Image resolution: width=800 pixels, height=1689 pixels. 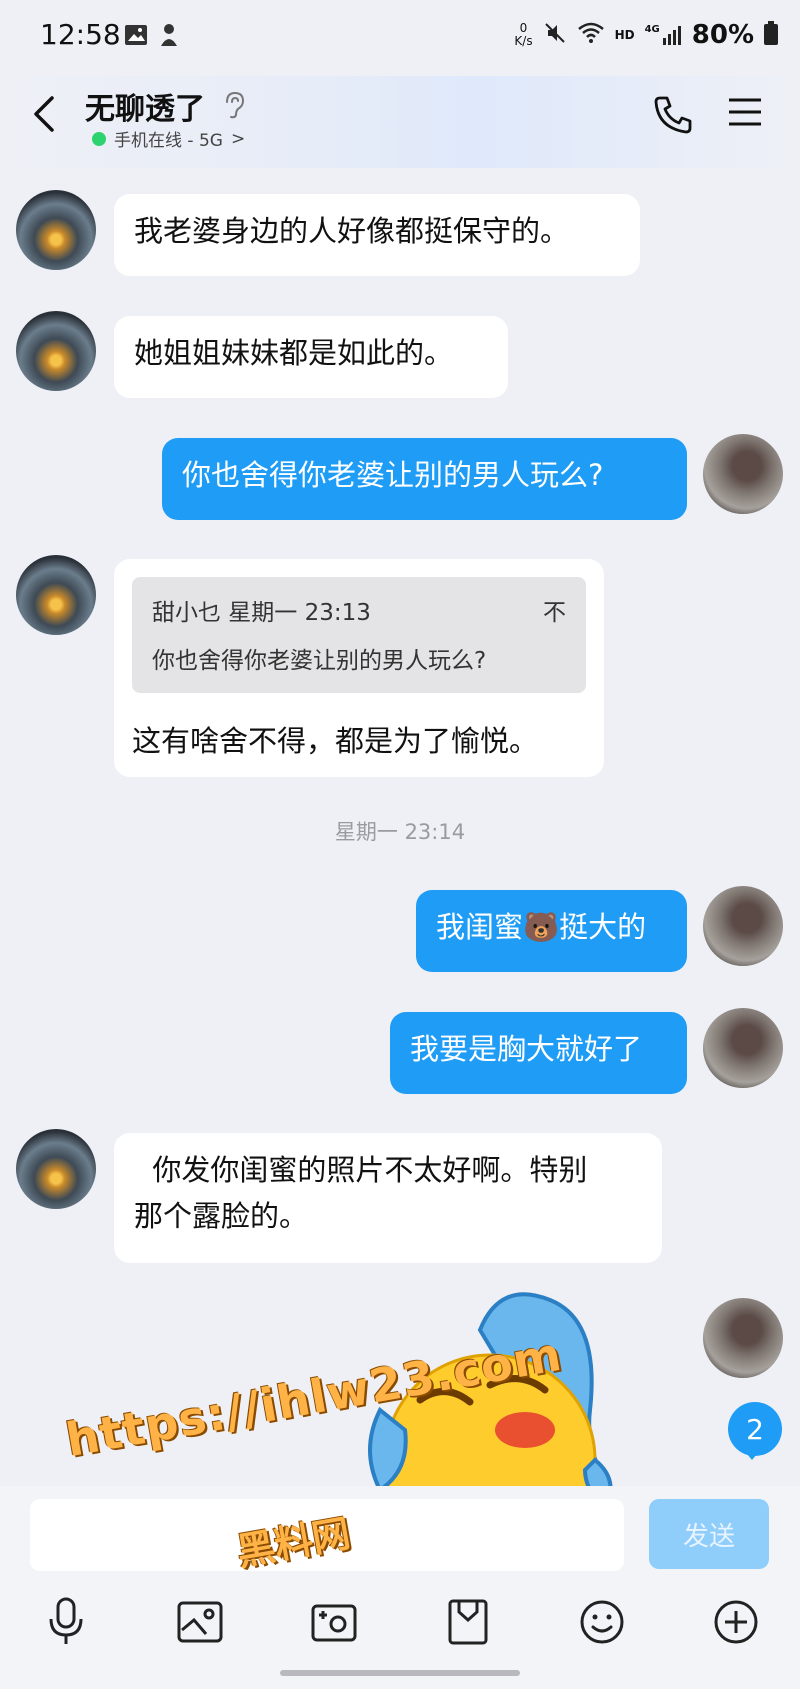 I want to click on message-text: 她姐姐妹妹都是如此的。, so click(x=294, y=353).